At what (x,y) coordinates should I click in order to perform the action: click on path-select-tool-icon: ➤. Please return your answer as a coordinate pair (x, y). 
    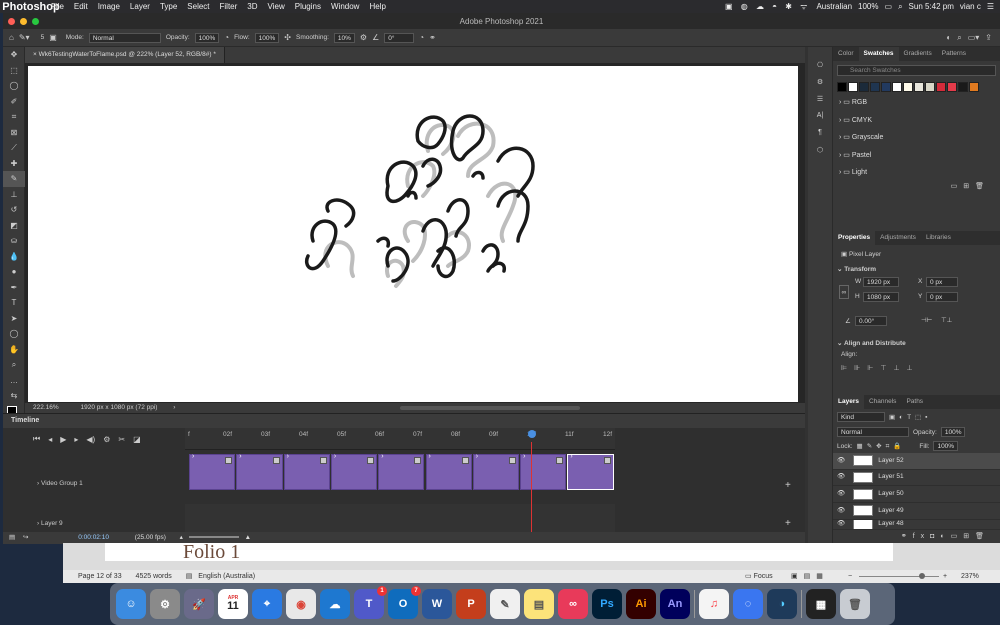
    Looking at the image, I should click on (14, 319).